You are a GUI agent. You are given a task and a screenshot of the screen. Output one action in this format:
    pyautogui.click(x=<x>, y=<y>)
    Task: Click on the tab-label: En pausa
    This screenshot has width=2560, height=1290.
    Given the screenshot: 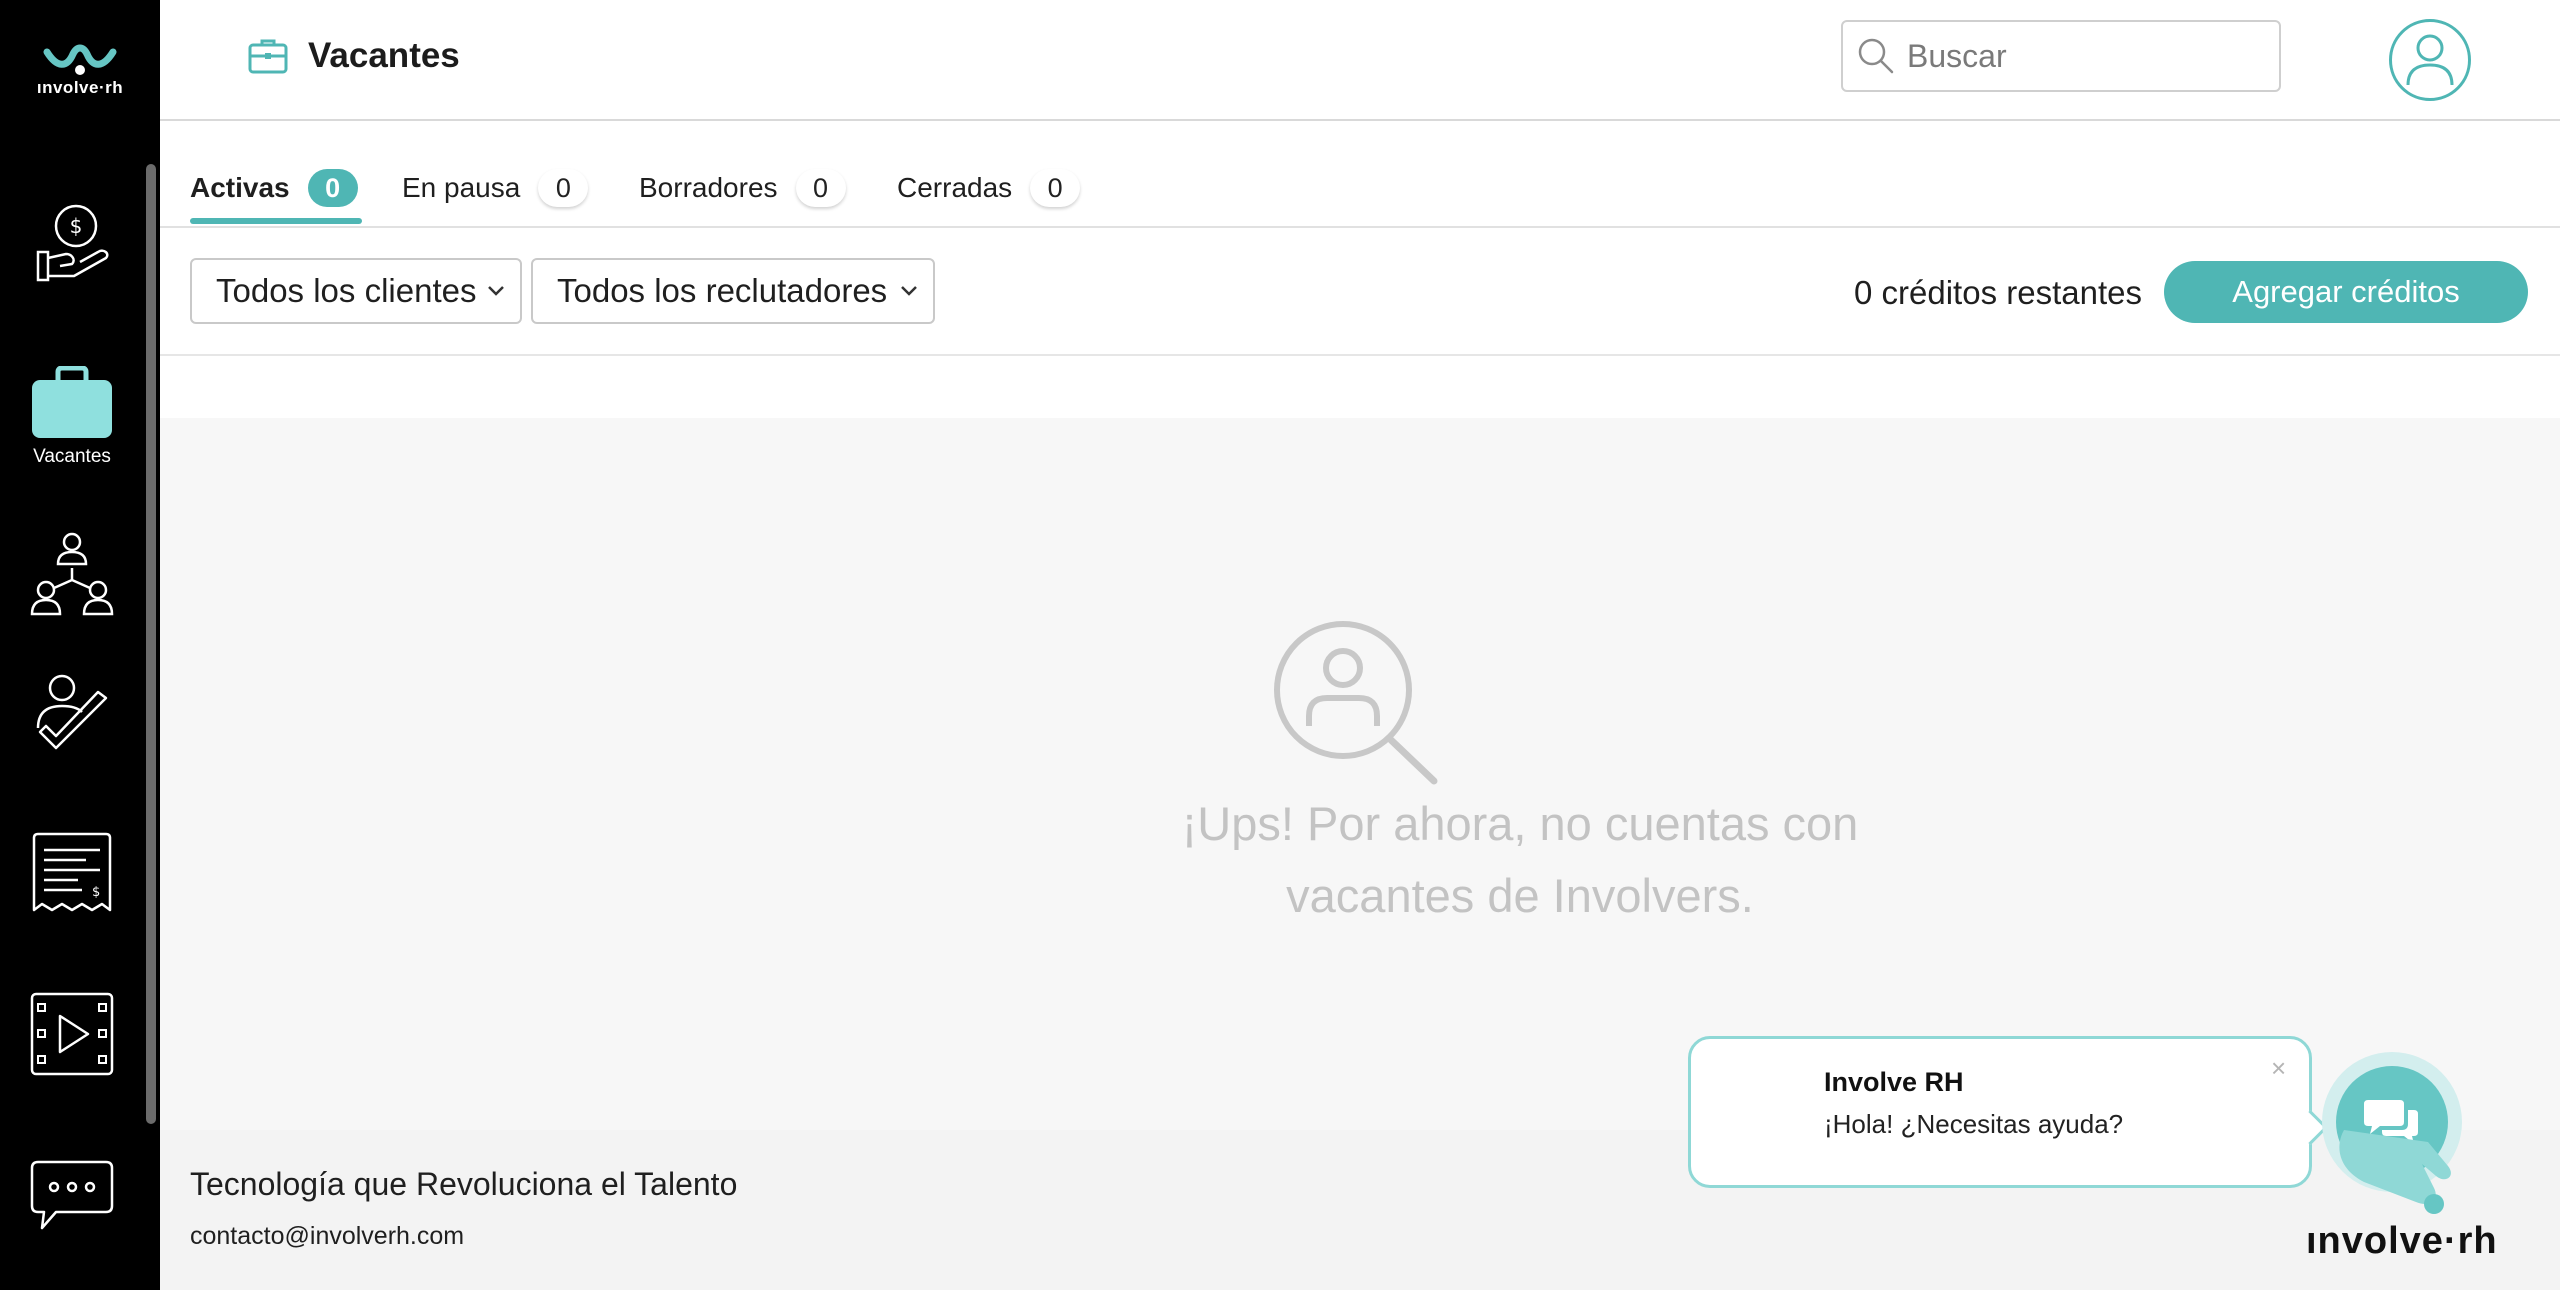 What is the action you would take?
    pyautogui.click(x=461, y=187)
    